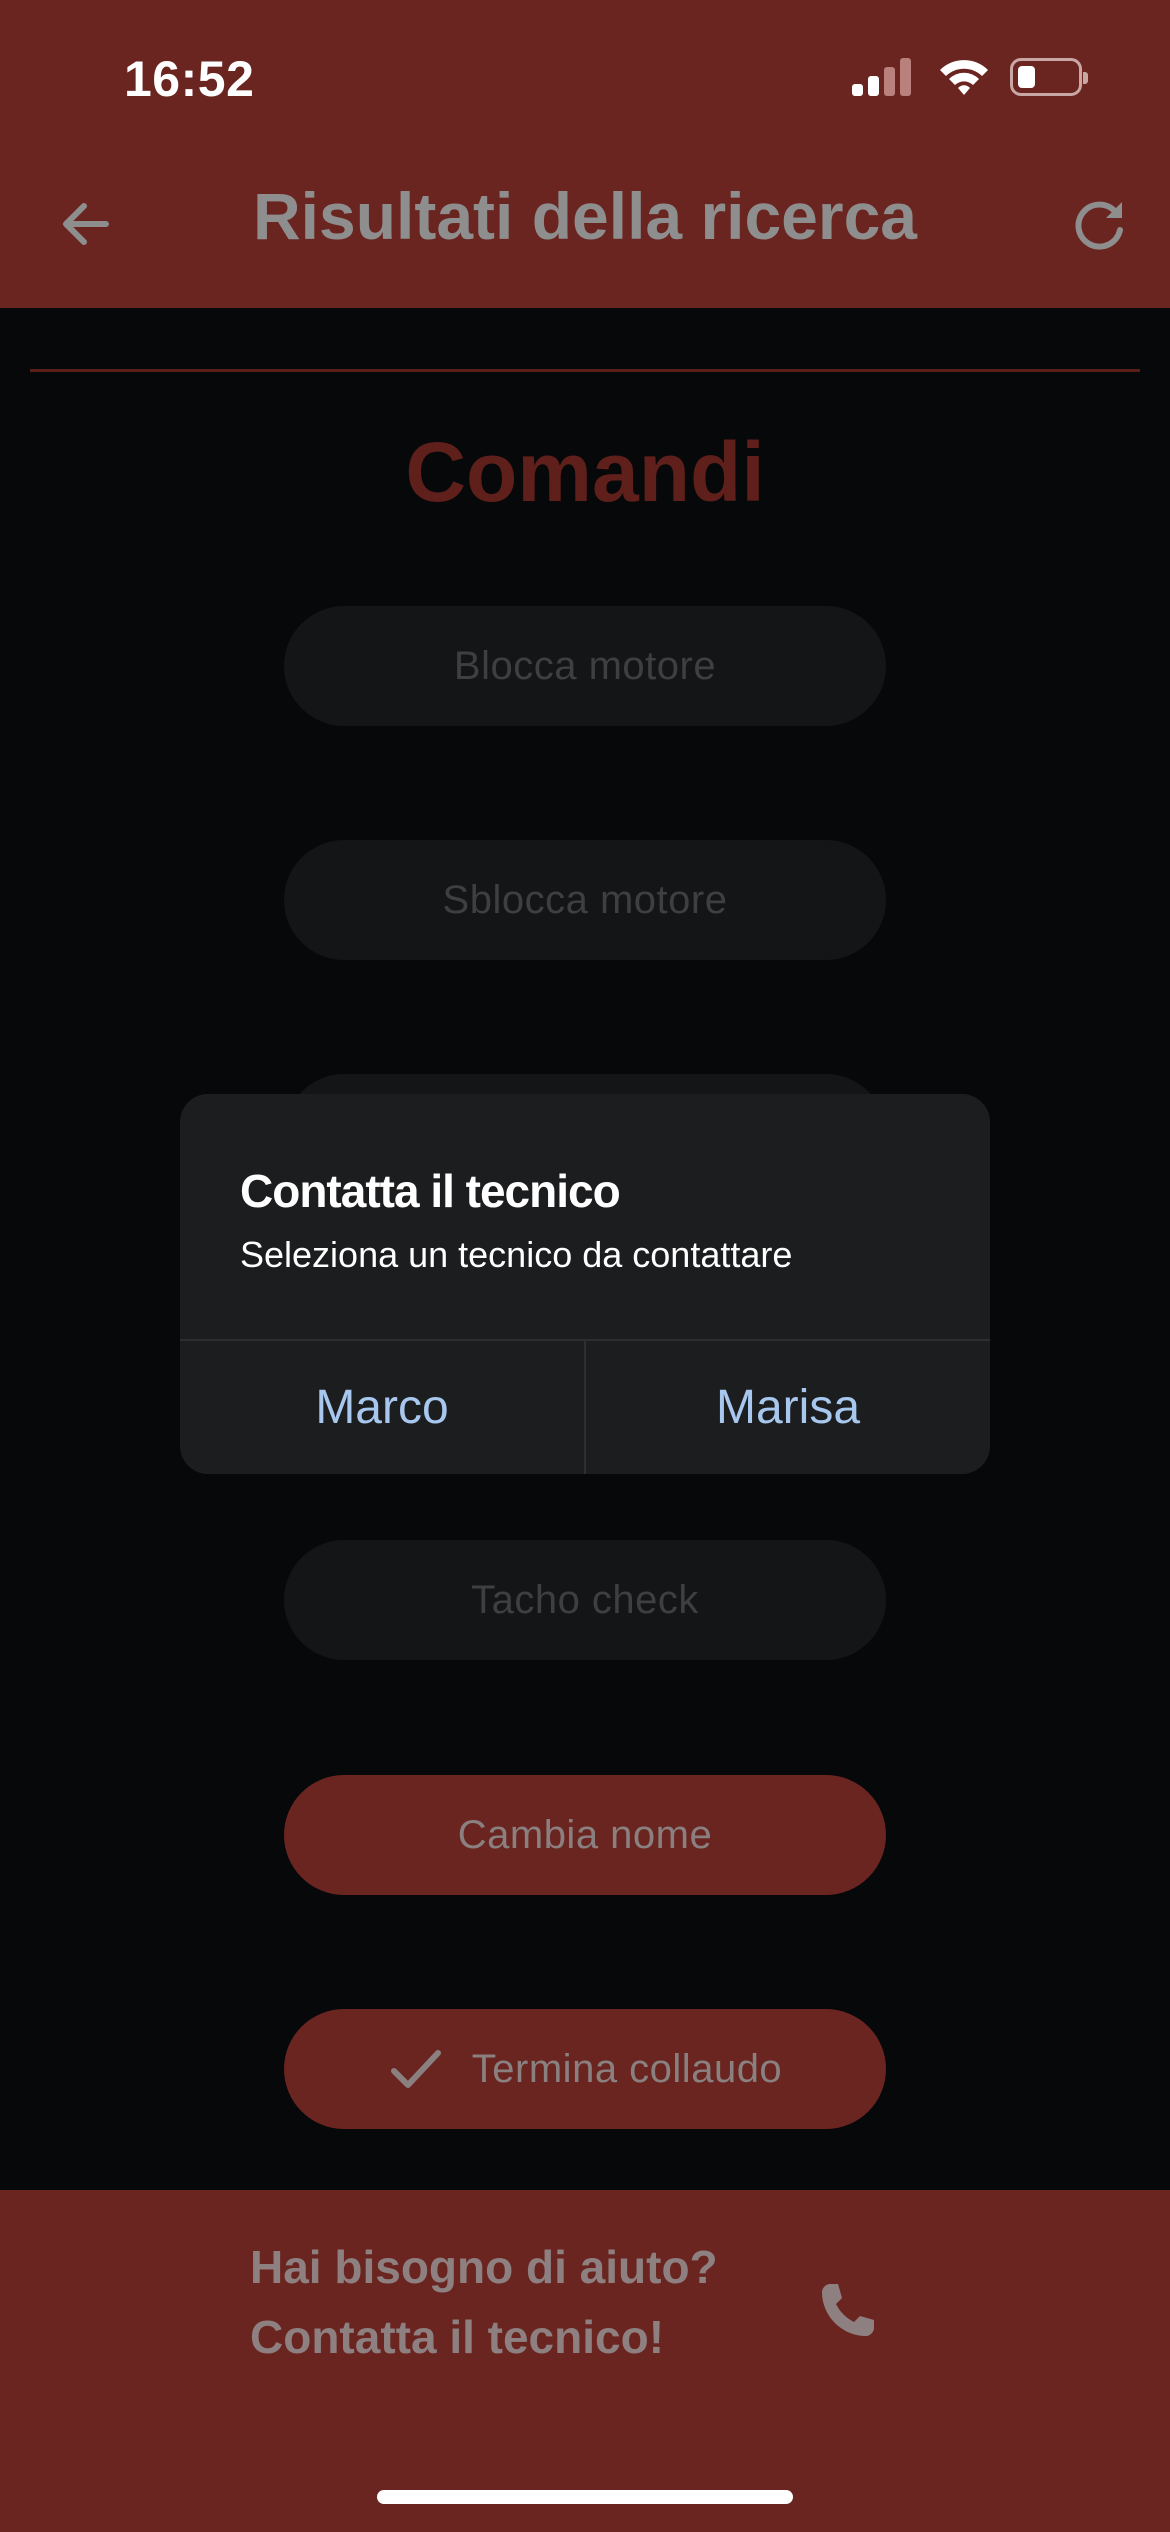 The height and width of the screenshot is (2532, 1170). What do you see at coordinates (585, 216) in the screenshot?
I see `page-title: Risultati della ricerca` at bounding box center [585, 216].